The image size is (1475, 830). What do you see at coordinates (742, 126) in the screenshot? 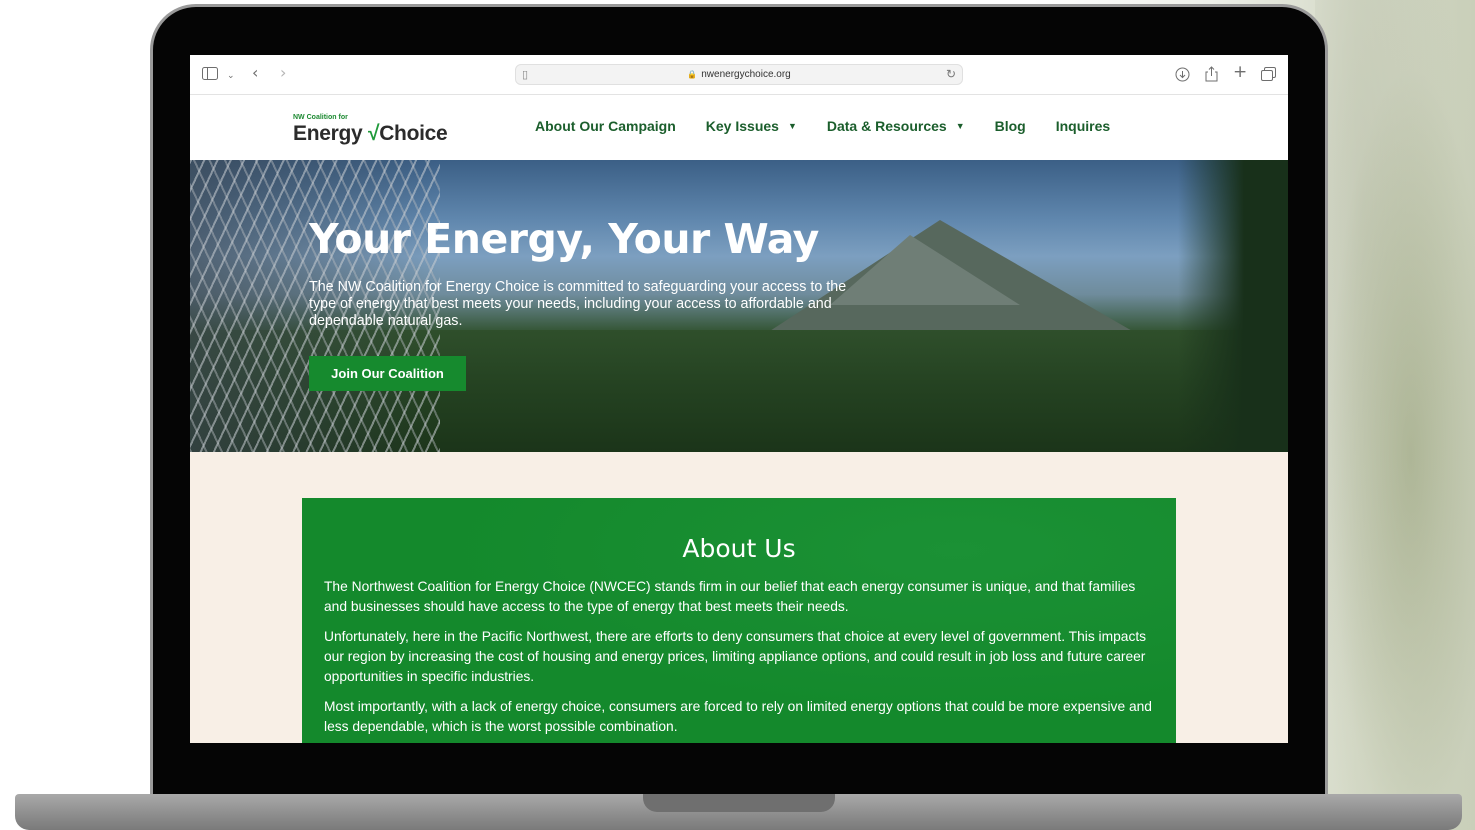
I see `nav-label: Key Issues` at bounding box center [742, 126].